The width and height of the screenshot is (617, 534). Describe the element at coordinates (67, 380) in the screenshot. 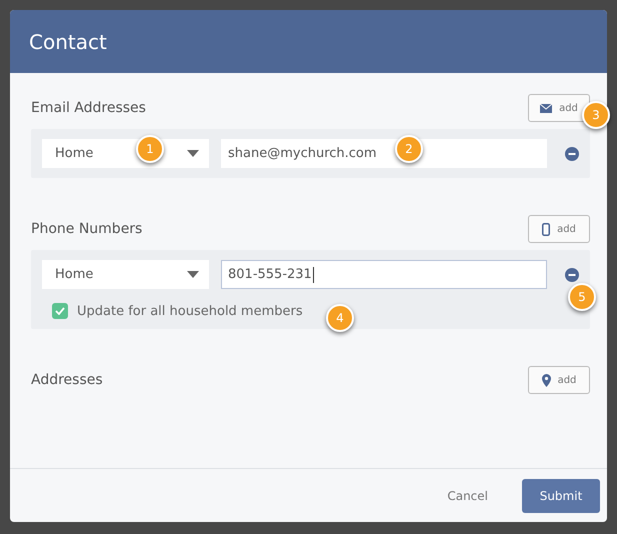

I see `section-label: Addresses` at that location.